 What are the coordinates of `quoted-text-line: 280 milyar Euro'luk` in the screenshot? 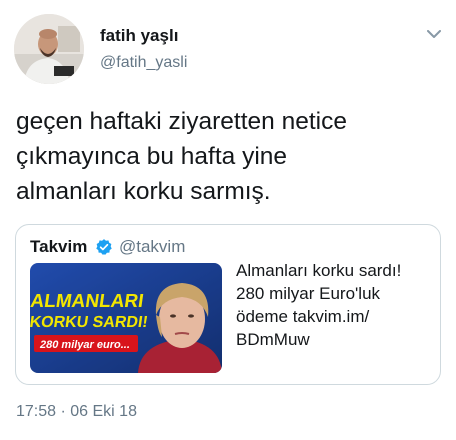 It's located at (308, 293).